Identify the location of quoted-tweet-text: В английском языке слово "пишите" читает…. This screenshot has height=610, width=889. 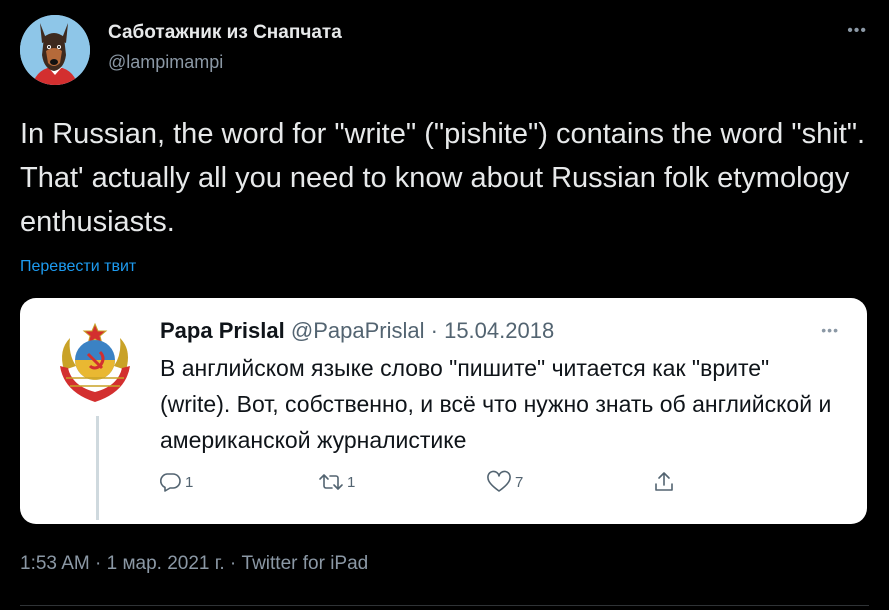
(496, 404).